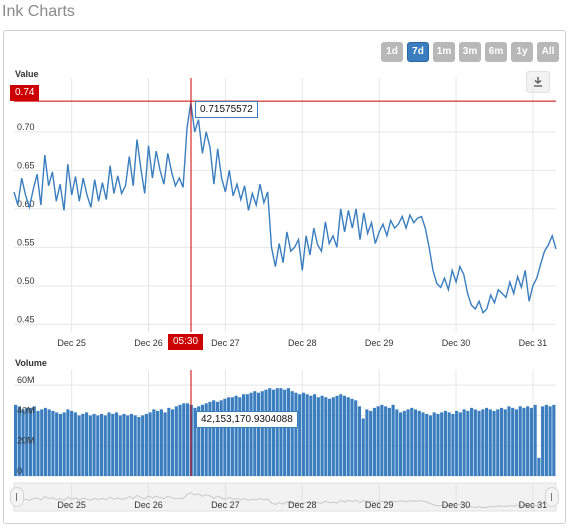 This screenshot has width=569, height=529. Describe the element at coordinates (148, 343) in the screenshot. I see `value-x-tick: Dec 26` at that location.